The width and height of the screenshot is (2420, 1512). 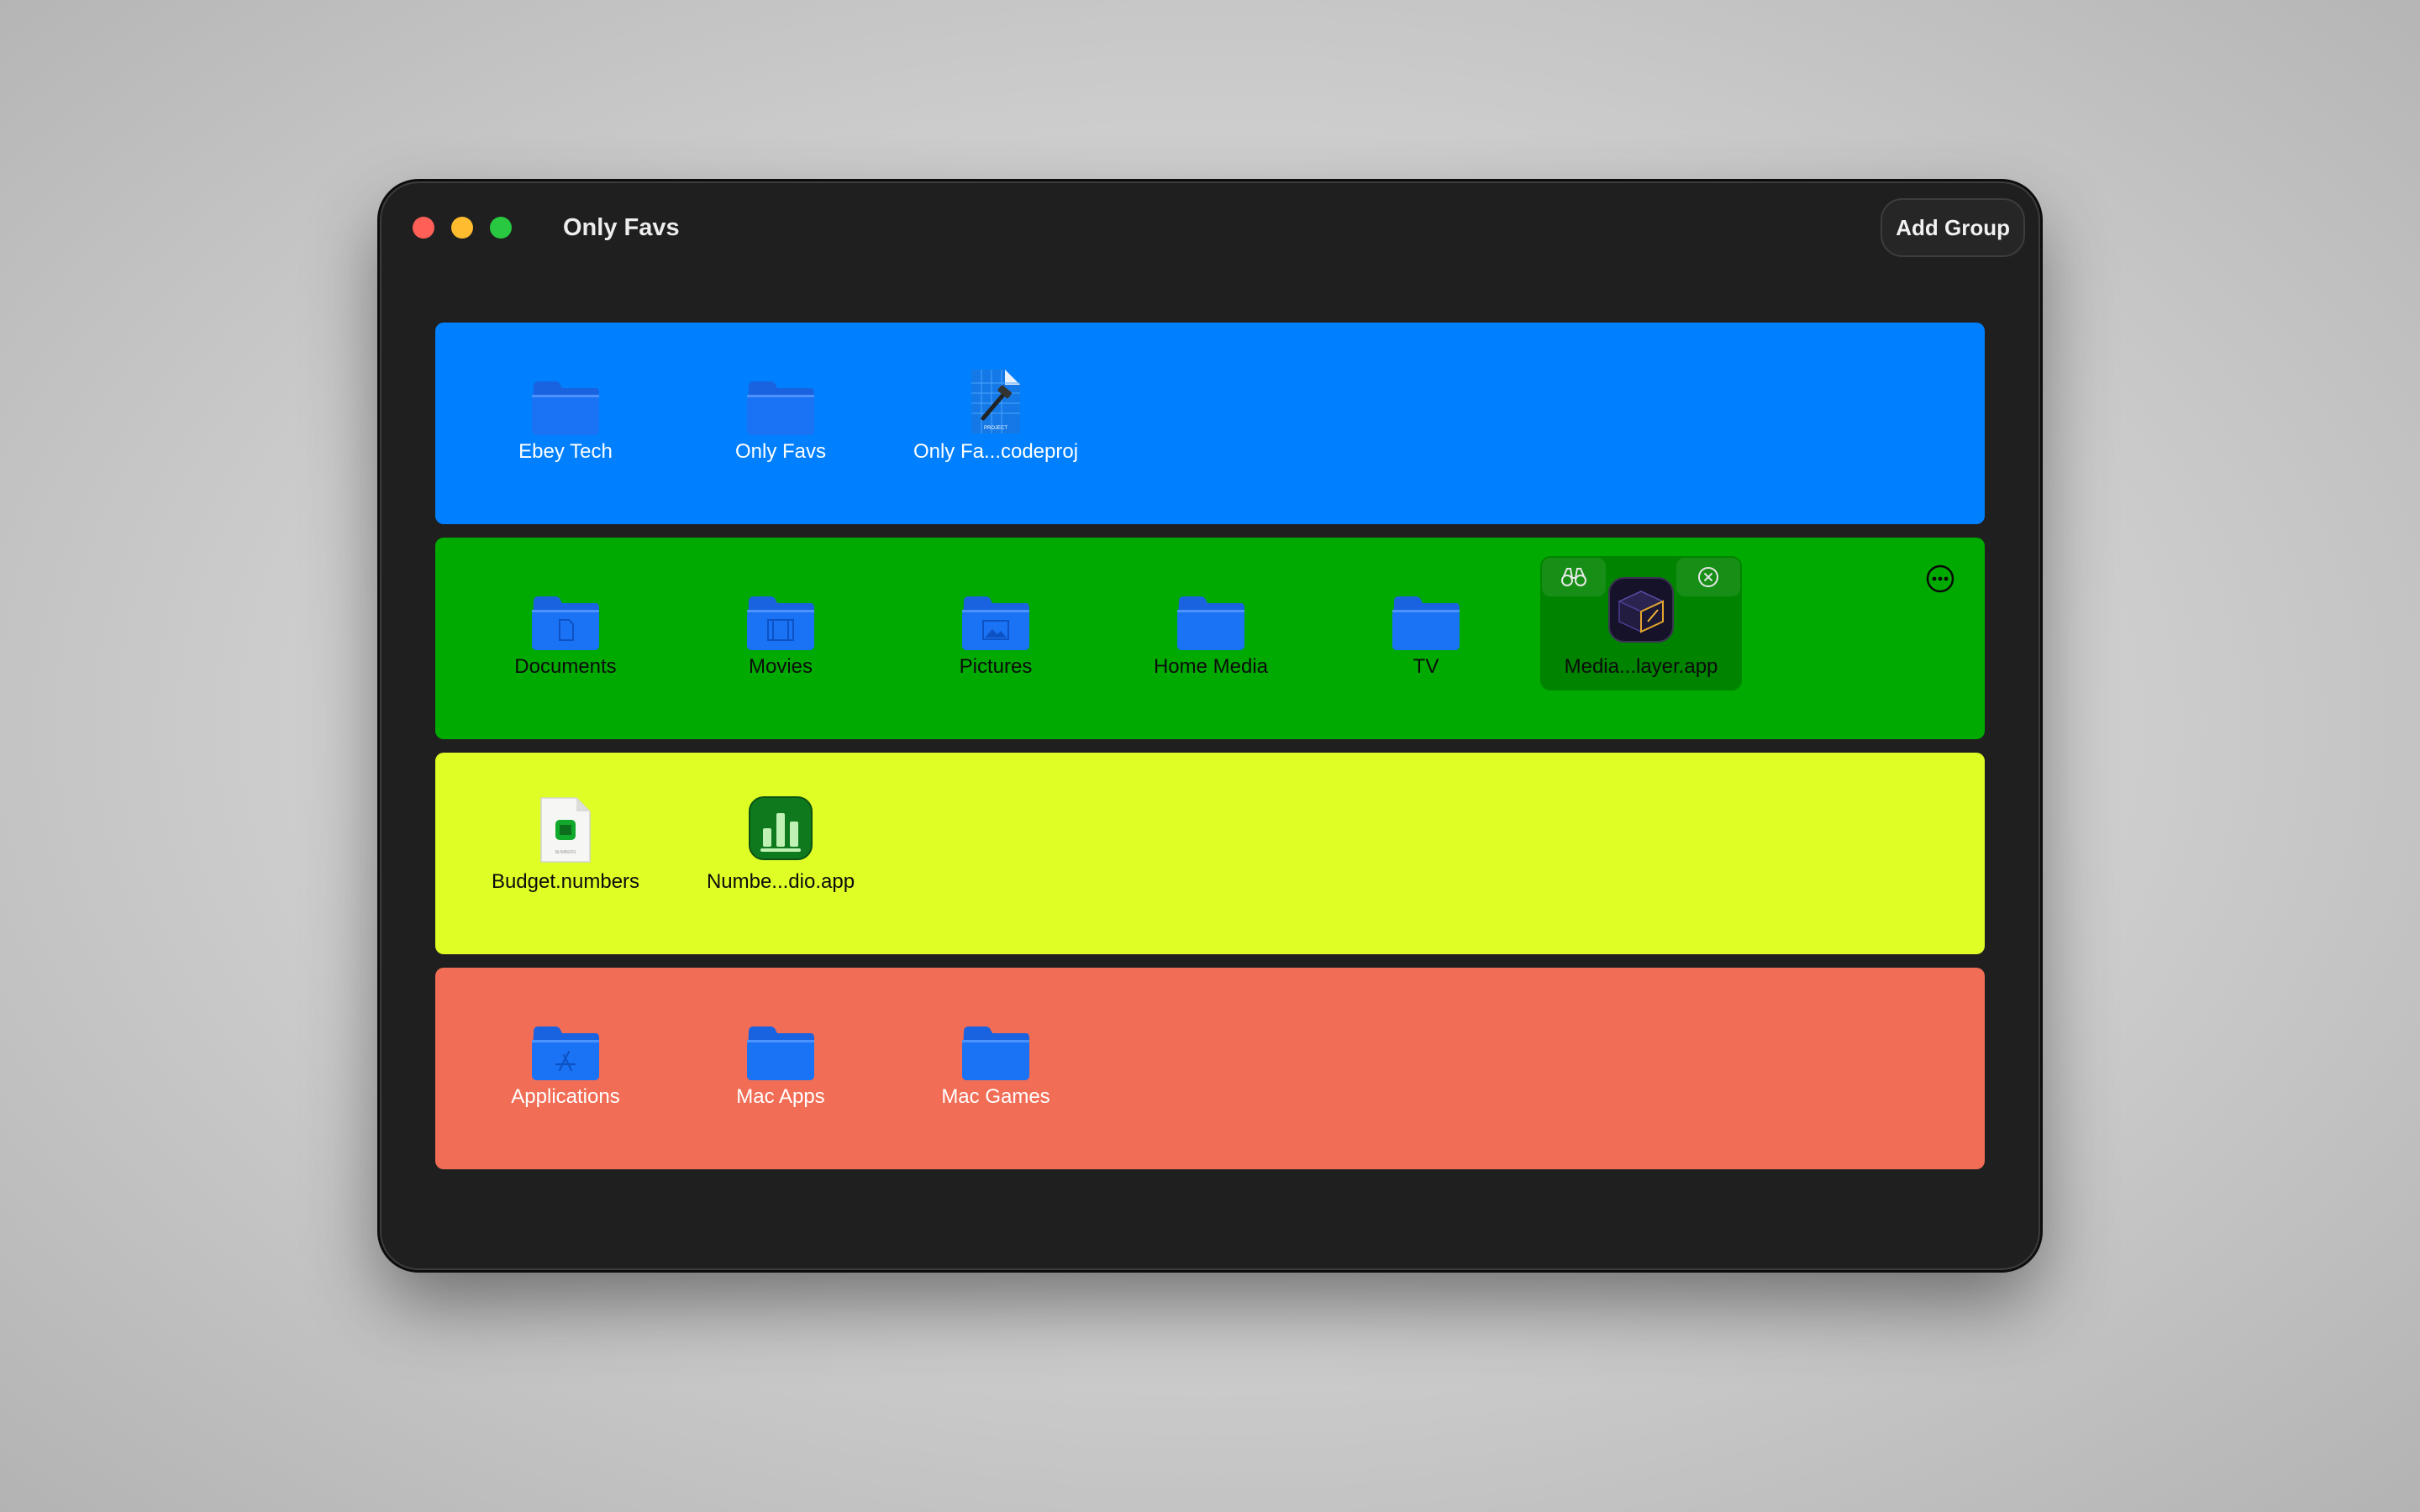 What do you see at coordinates (1708, 577) in the screenshot?
I see `remove-x-icon` at bounding box center [1708, 577].